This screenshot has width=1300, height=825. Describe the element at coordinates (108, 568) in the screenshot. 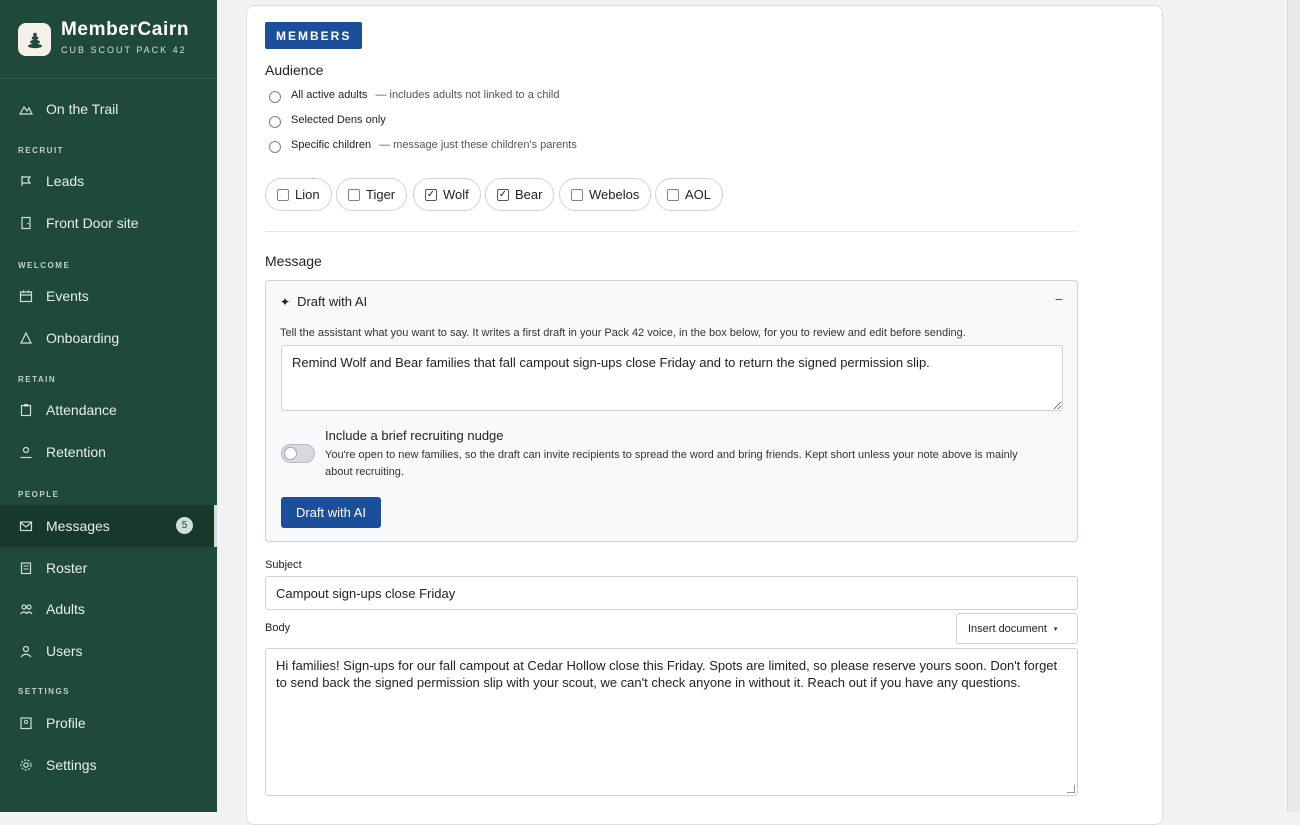

I see `sidebar-item-roster: Roster` at that location.